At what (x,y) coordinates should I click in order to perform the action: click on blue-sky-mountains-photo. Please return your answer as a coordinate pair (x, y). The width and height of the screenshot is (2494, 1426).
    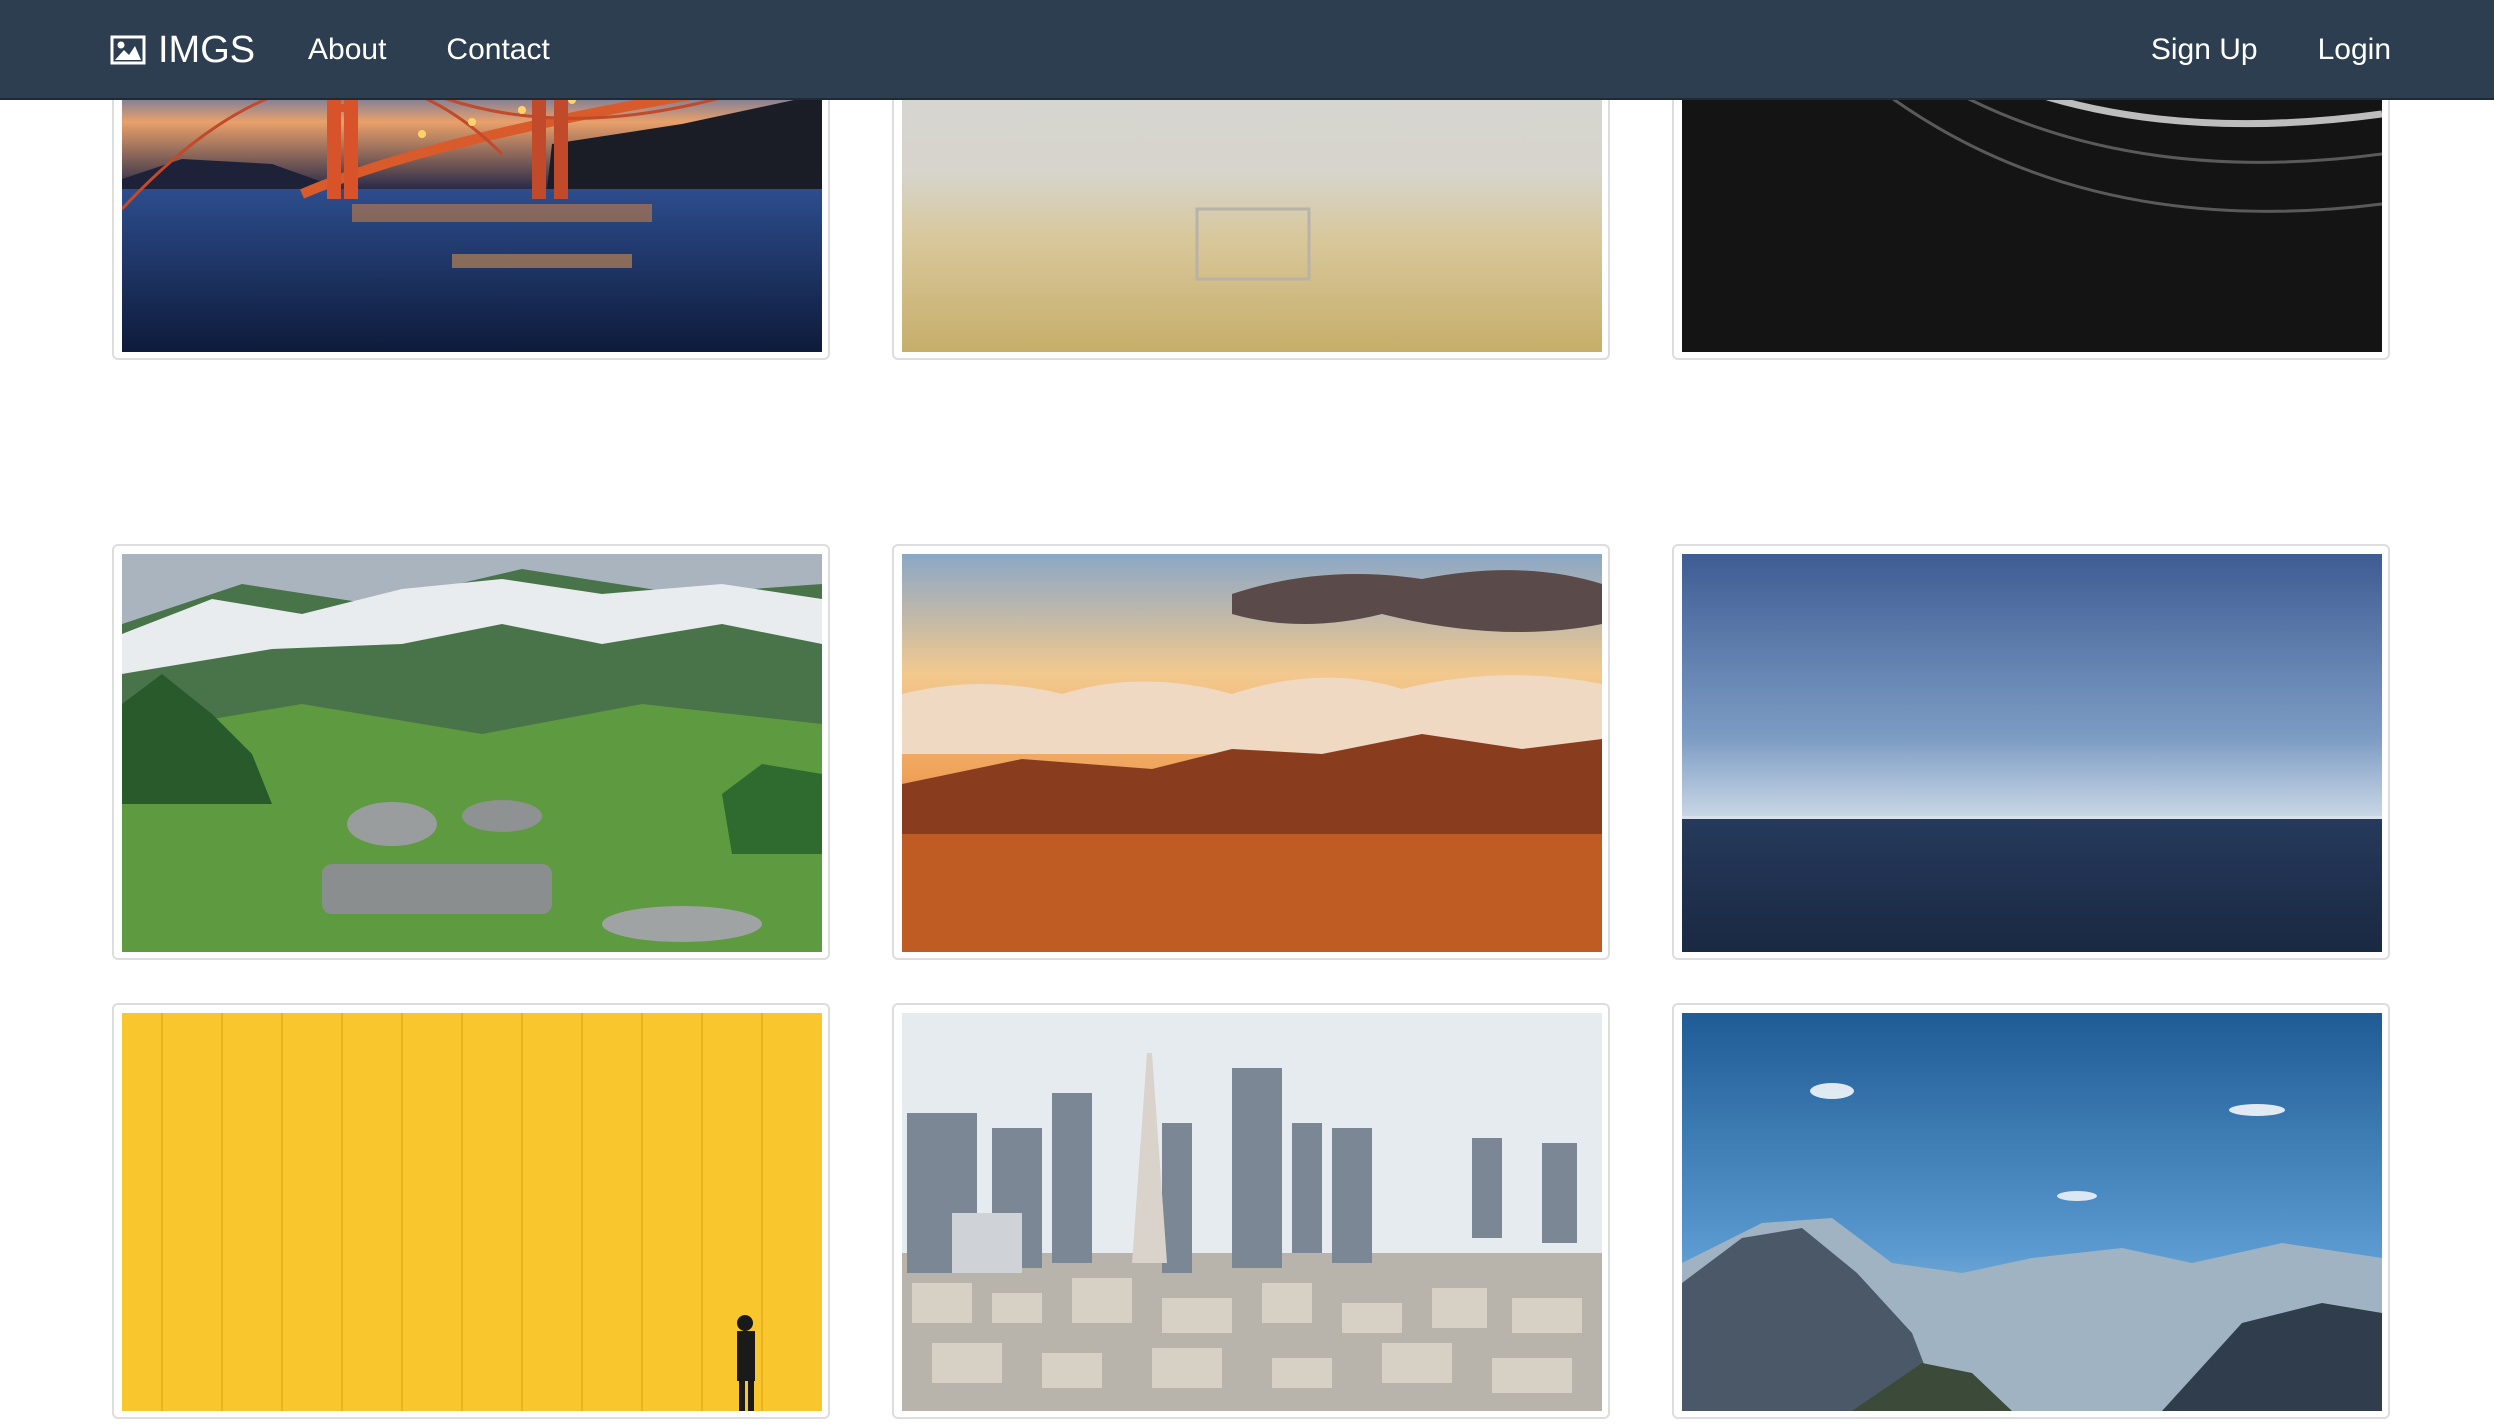
    Looking at the image, I should click on (2032, 1212).